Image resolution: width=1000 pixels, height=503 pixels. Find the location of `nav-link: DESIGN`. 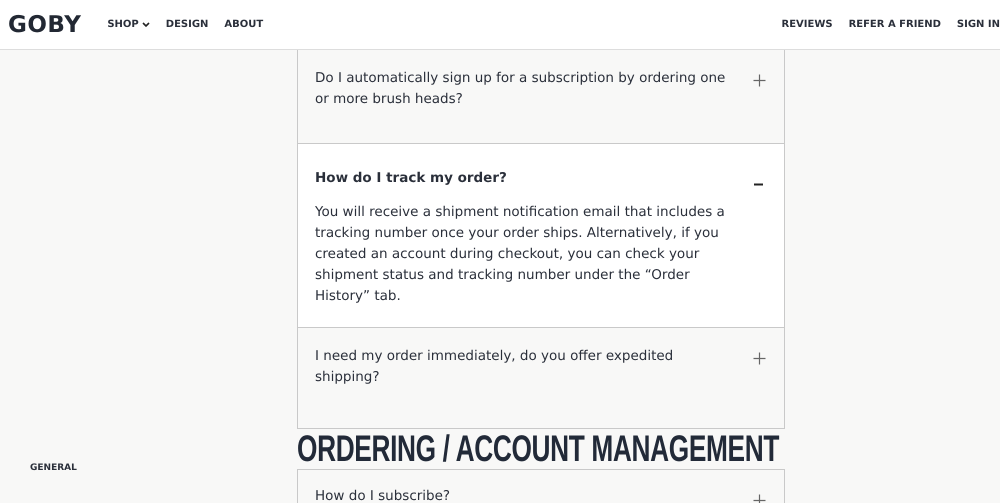

nav-link: DESIGN is located at coordinates (187, 24).